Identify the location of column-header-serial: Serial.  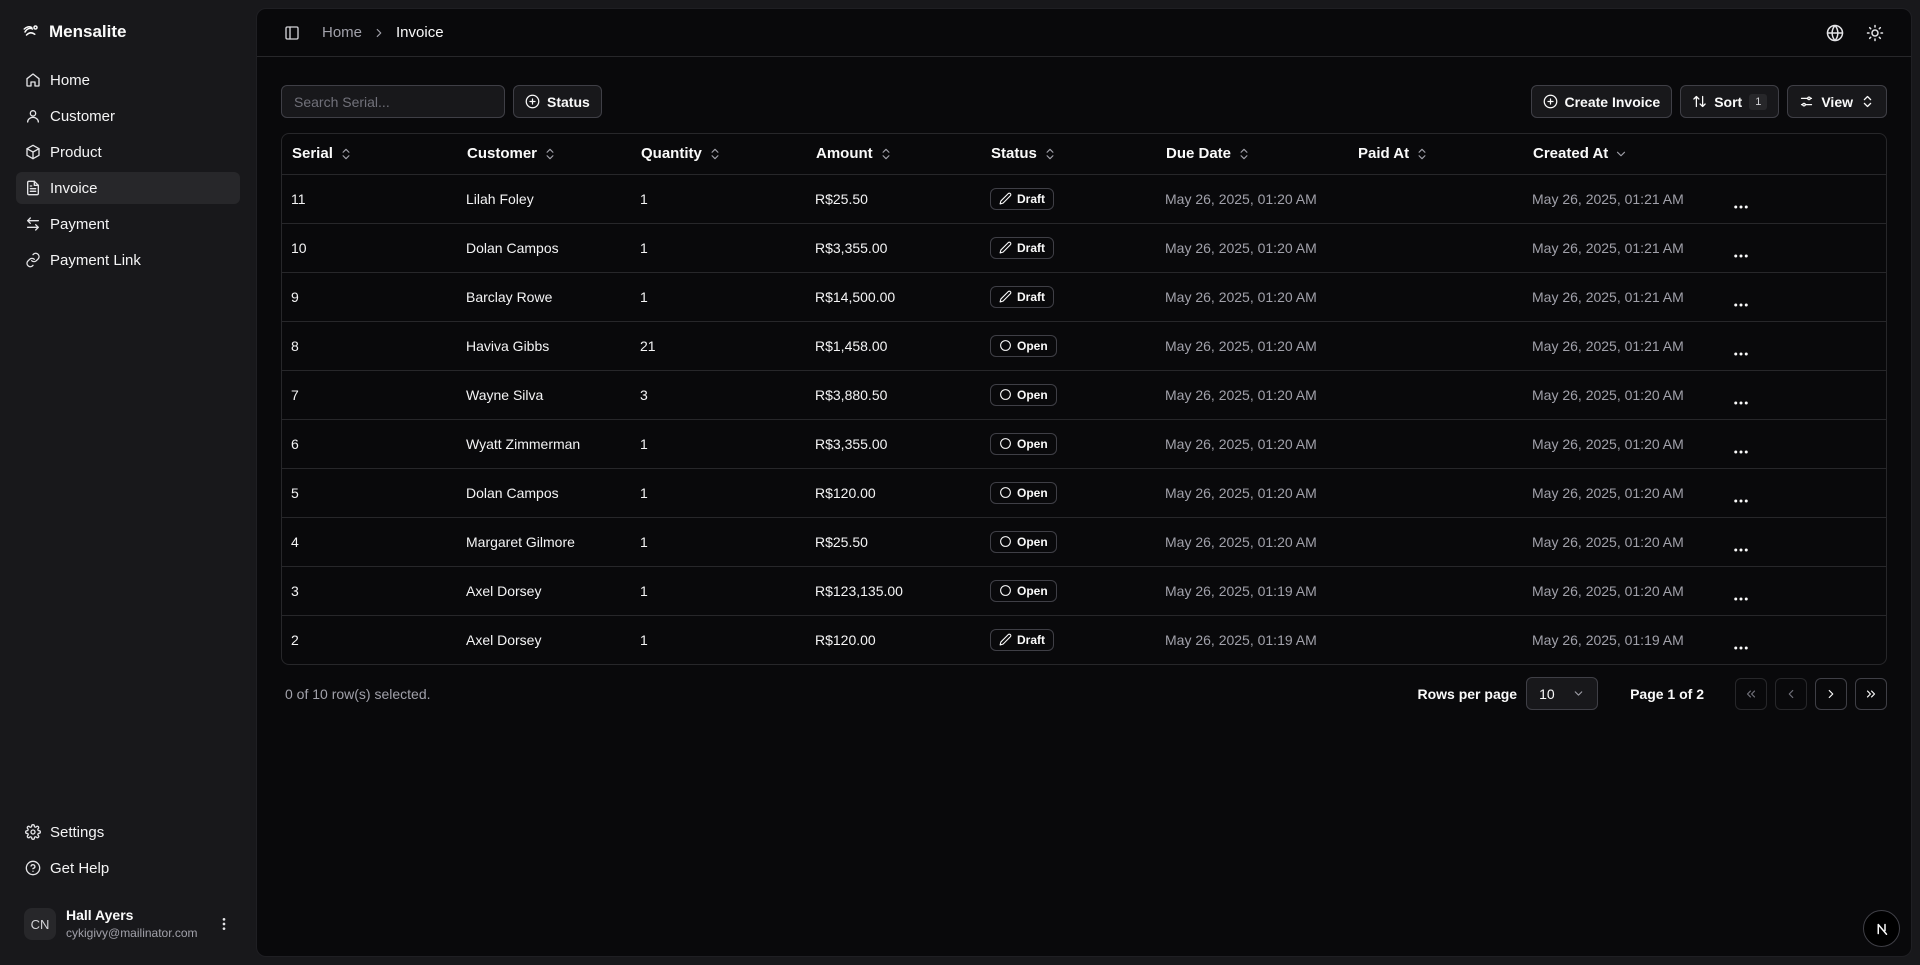
(369, 154).